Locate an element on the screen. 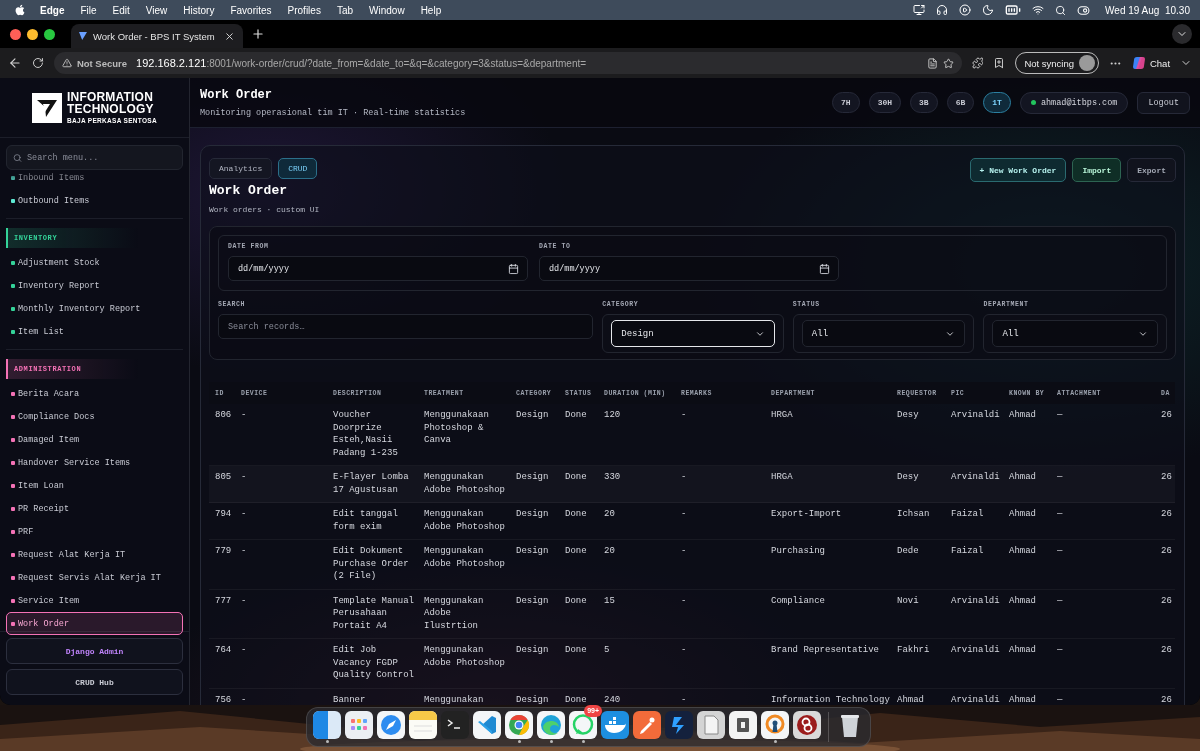 The height and width of the screenshot is (751, 1200). chat-button: Chat is located at coordinates (1151, 63).